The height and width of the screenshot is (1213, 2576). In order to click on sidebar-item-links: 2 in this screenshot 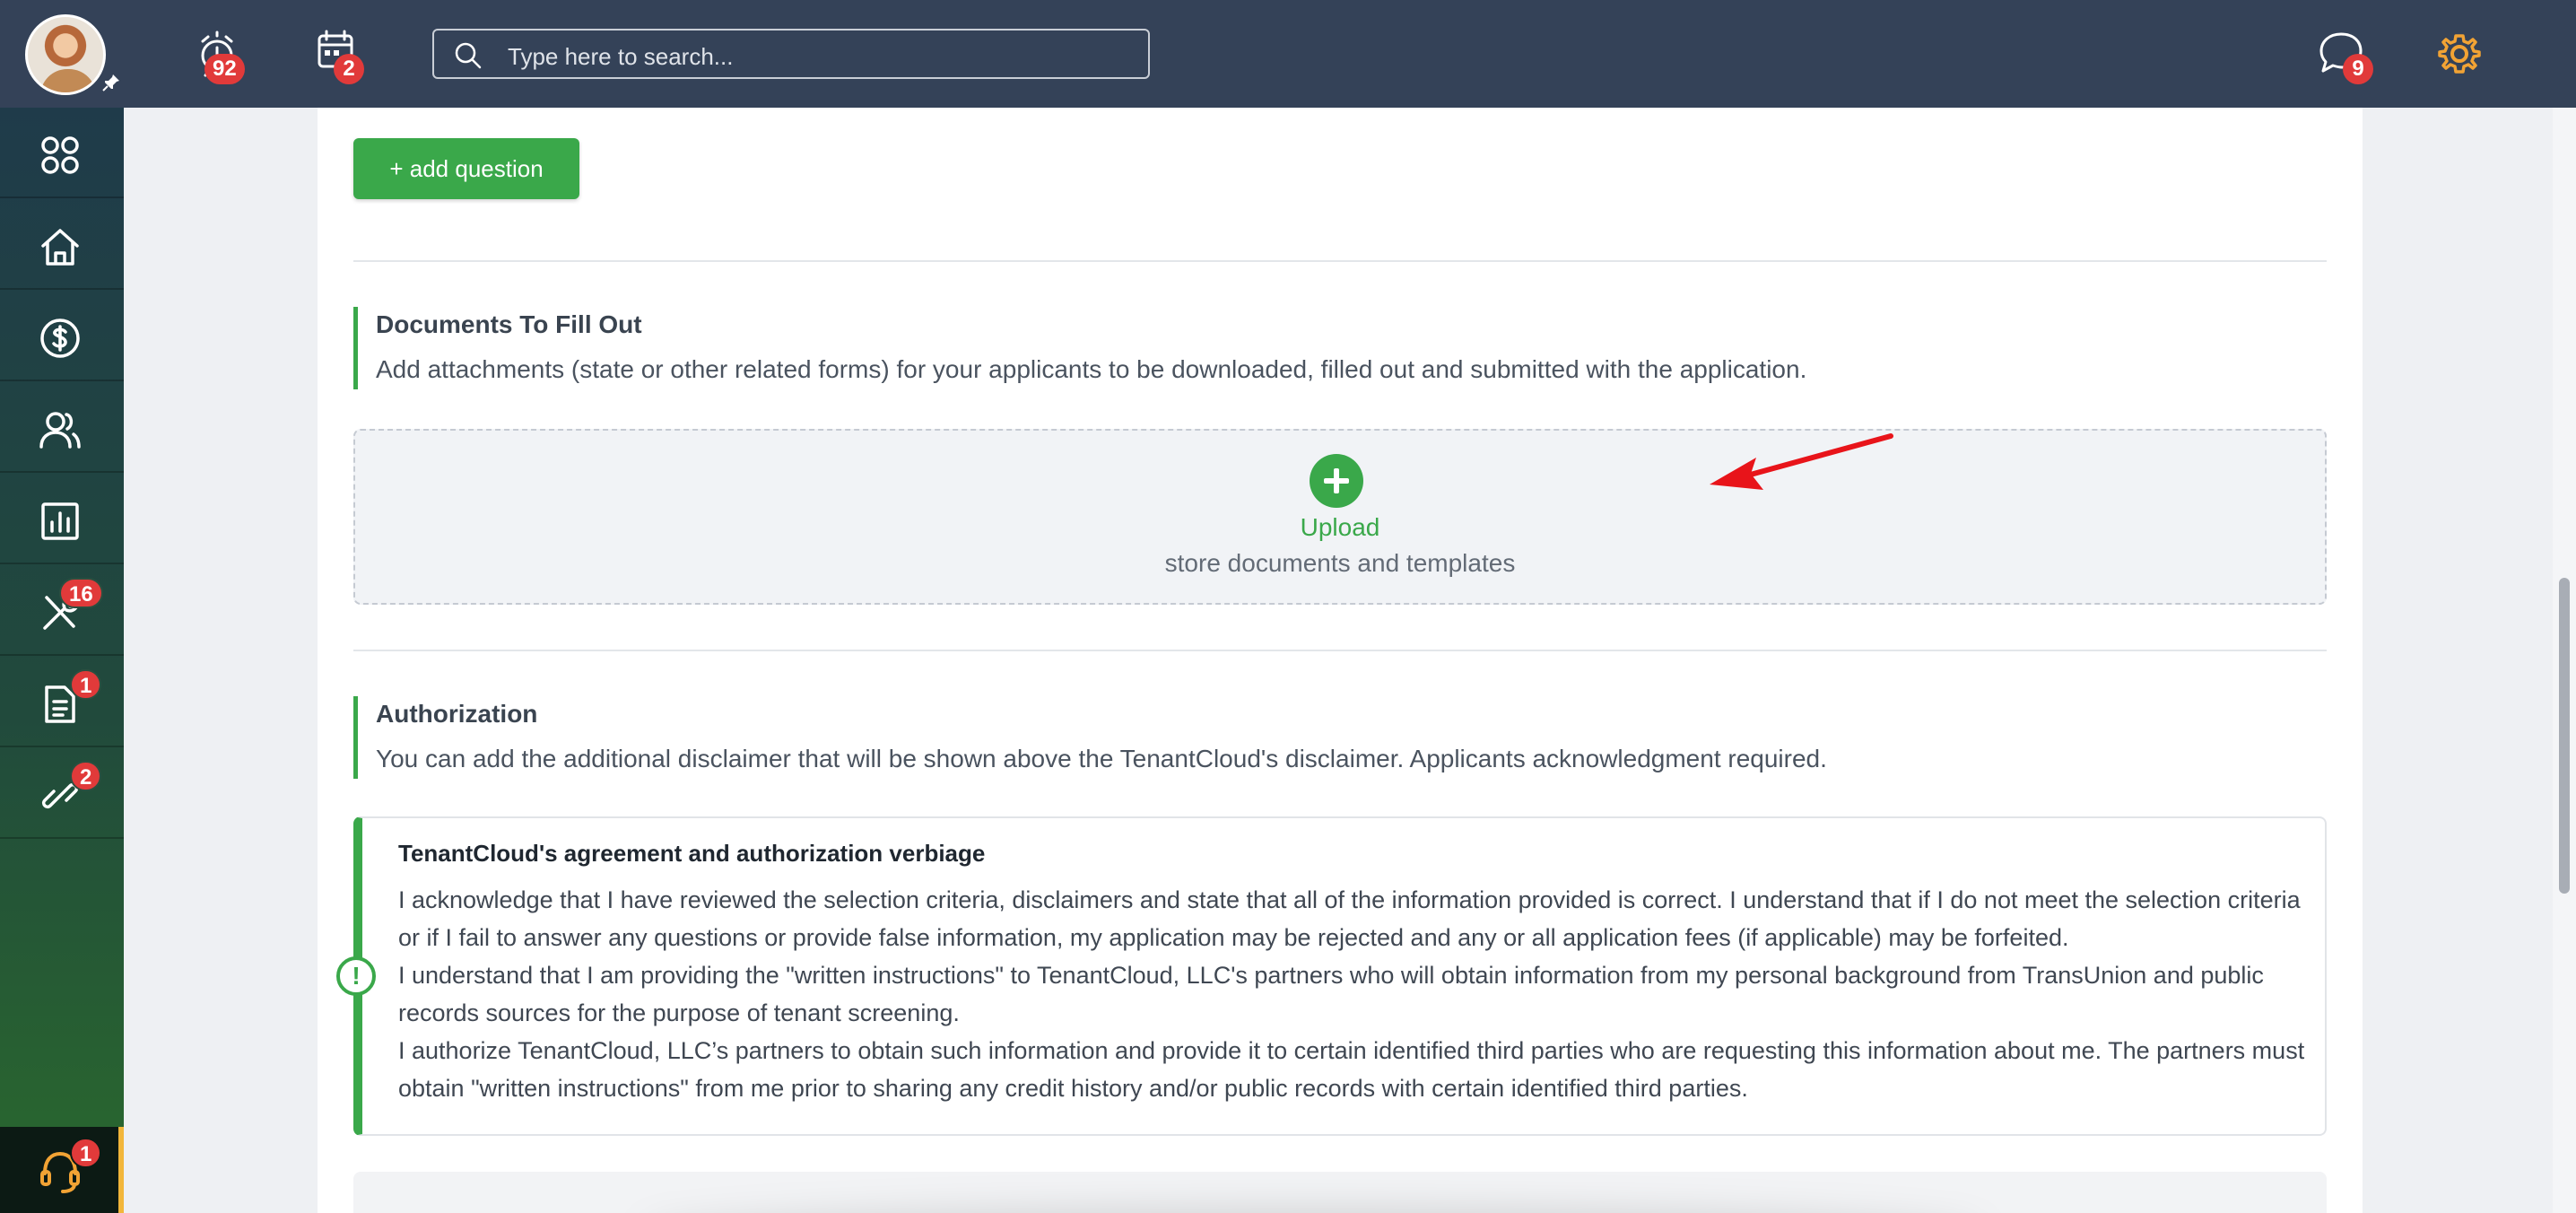, I will do `click(62, 793)`.